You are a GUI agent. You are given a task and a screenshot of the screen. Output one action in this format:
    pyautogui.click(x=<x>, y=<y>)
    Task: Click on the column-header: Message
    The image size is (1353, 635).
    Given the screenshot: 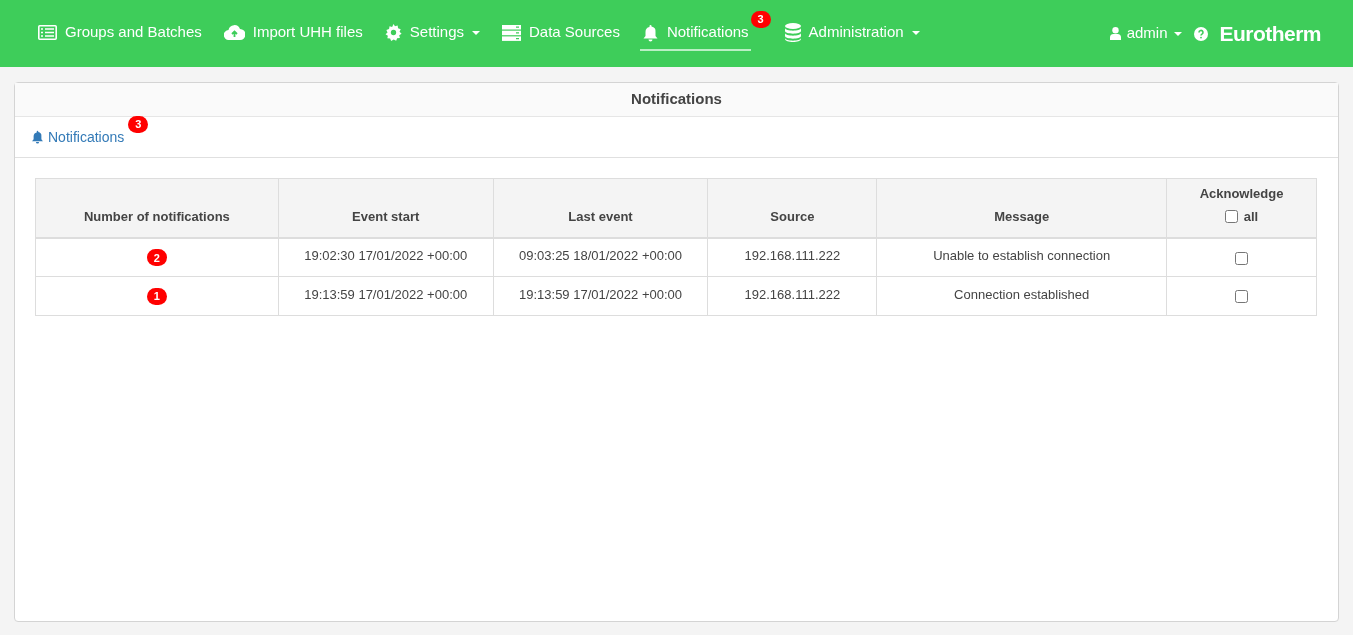 What is the action you would take?
    pyautogui.click(x=1021, y=208)
    